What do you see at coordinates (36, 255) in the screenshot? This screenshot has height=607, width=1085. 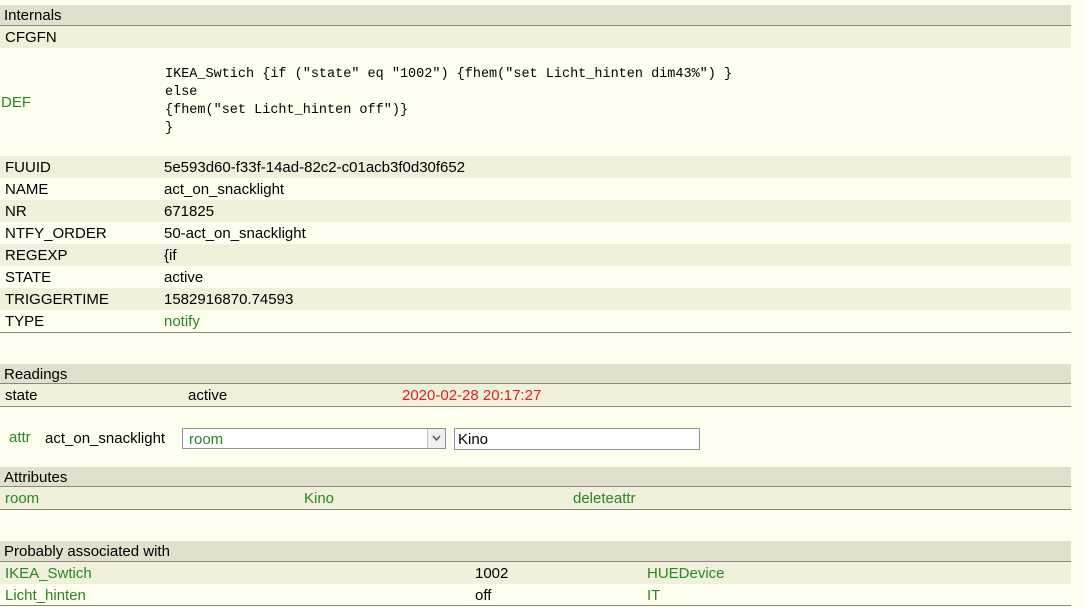 I see `internal-key: REGEXP` at bounding box center [36, 255].